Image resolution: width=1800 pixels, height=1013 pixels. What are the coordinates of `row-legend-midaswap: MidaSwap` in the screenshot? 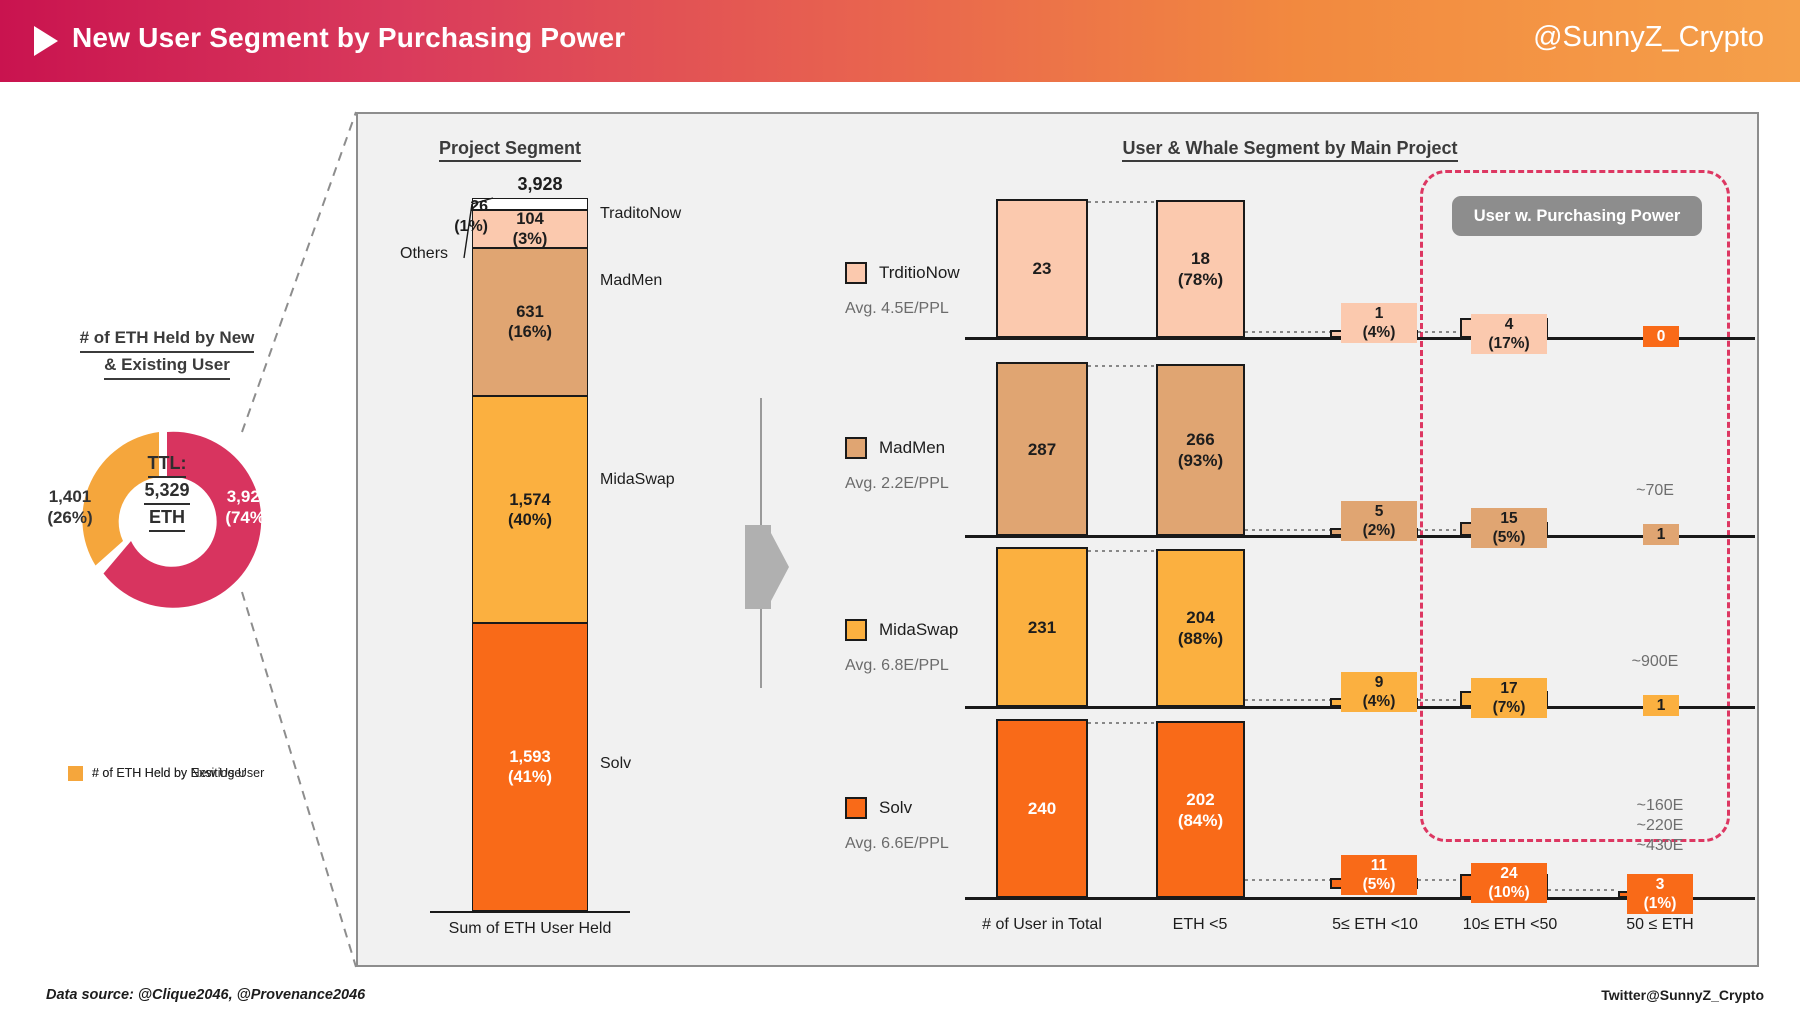 It's located at (901, 630).